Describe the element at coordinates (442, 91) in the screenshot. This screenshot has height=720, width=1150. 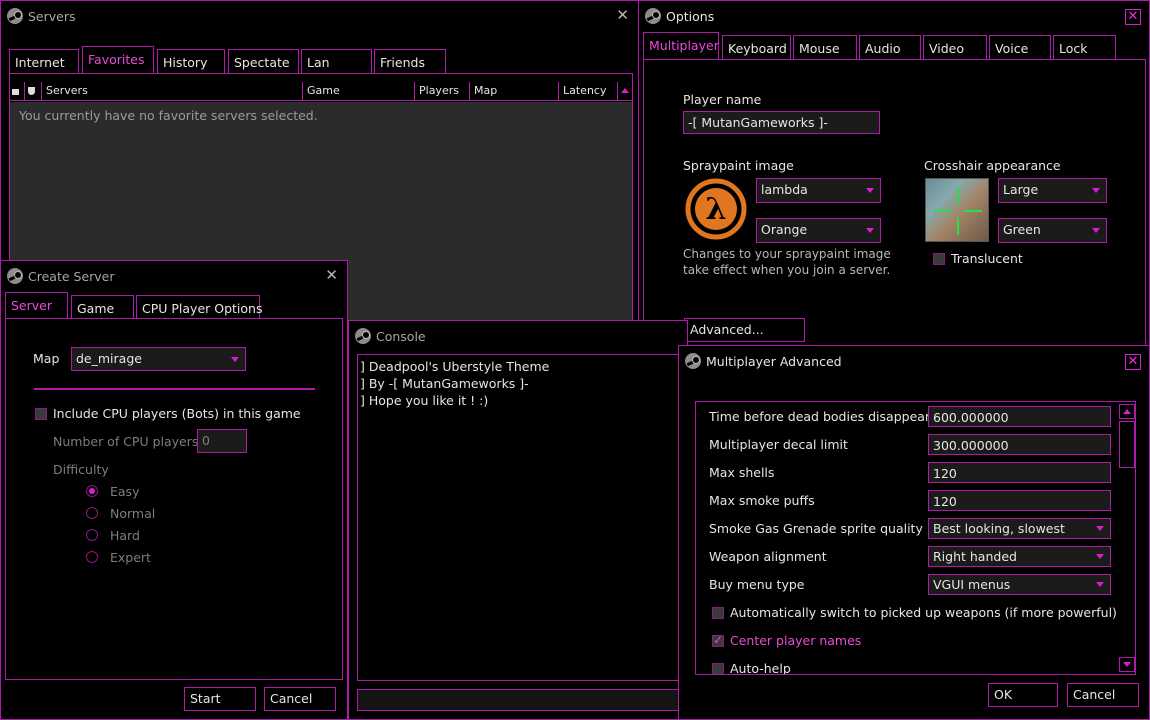
I see `column-players: Players` at that location.